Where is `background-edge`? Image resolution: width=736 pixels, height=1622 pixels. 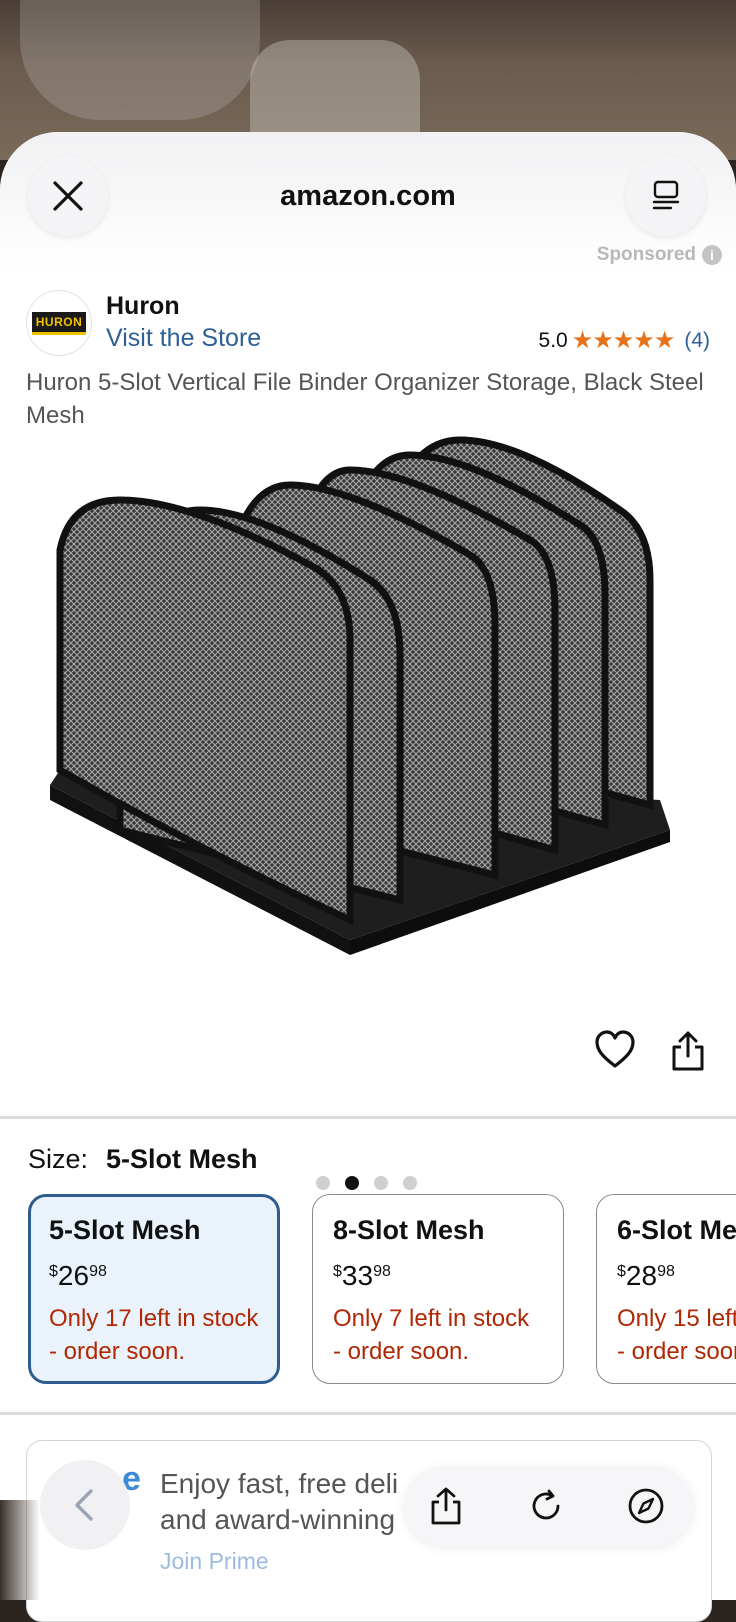
background-edge is located at coordinates (20, 1550).